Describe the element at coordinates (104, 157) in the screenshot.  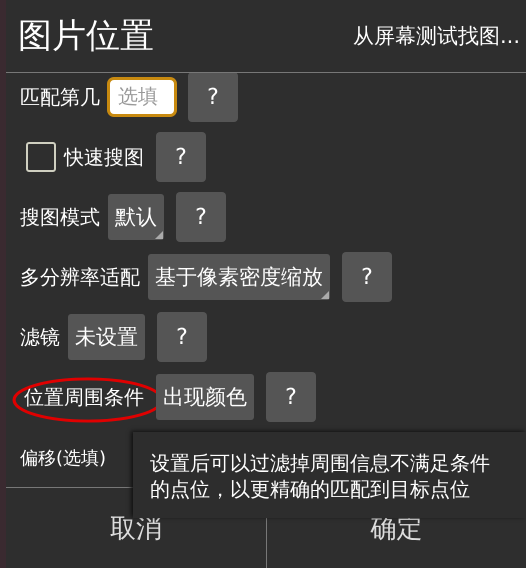
I see `checkbox-label: 快速搜图` at that location.